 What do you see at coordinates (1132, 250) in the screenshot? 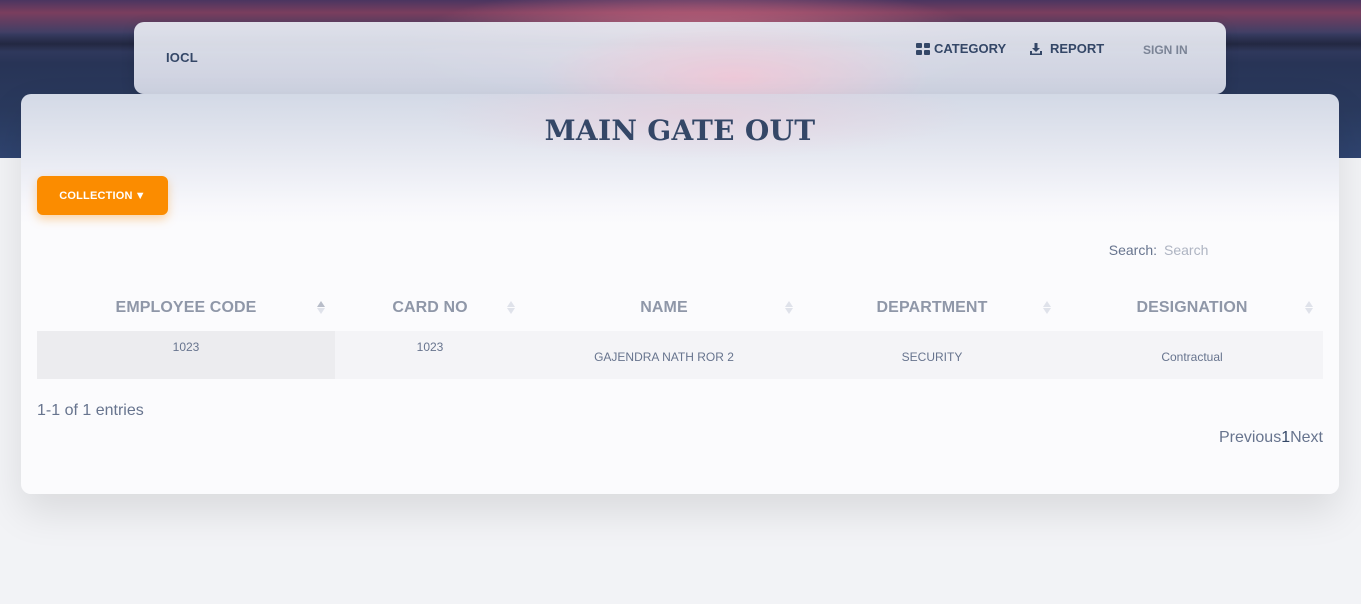
I see `search-label: Search:` at bounding box center [1132, 250].